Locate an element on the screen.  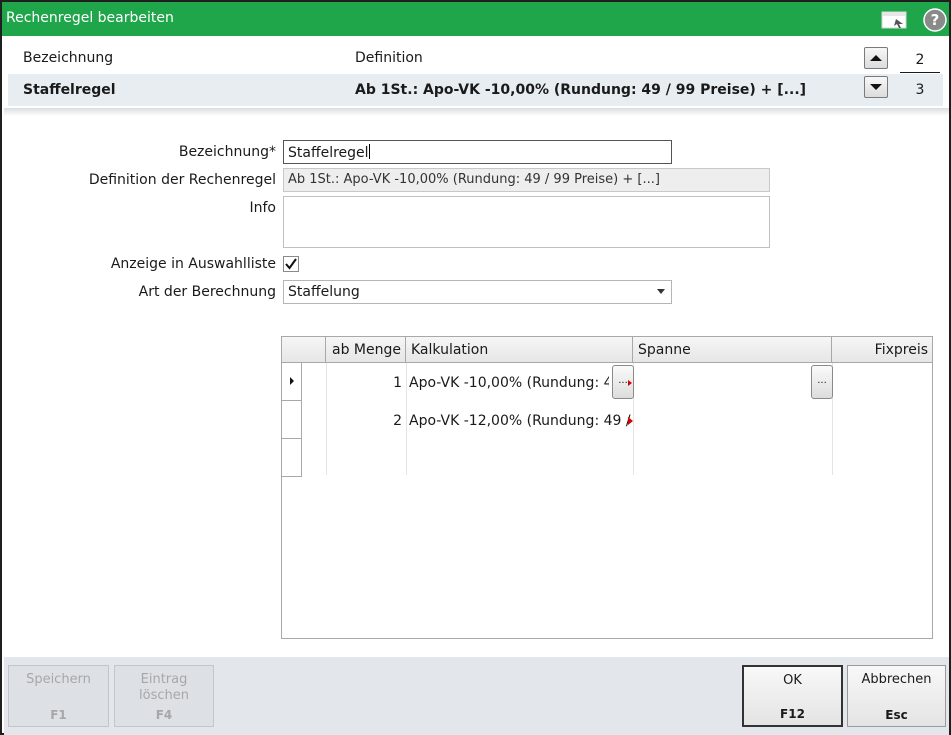
nav-down-button is located at coordinates (876, 87).